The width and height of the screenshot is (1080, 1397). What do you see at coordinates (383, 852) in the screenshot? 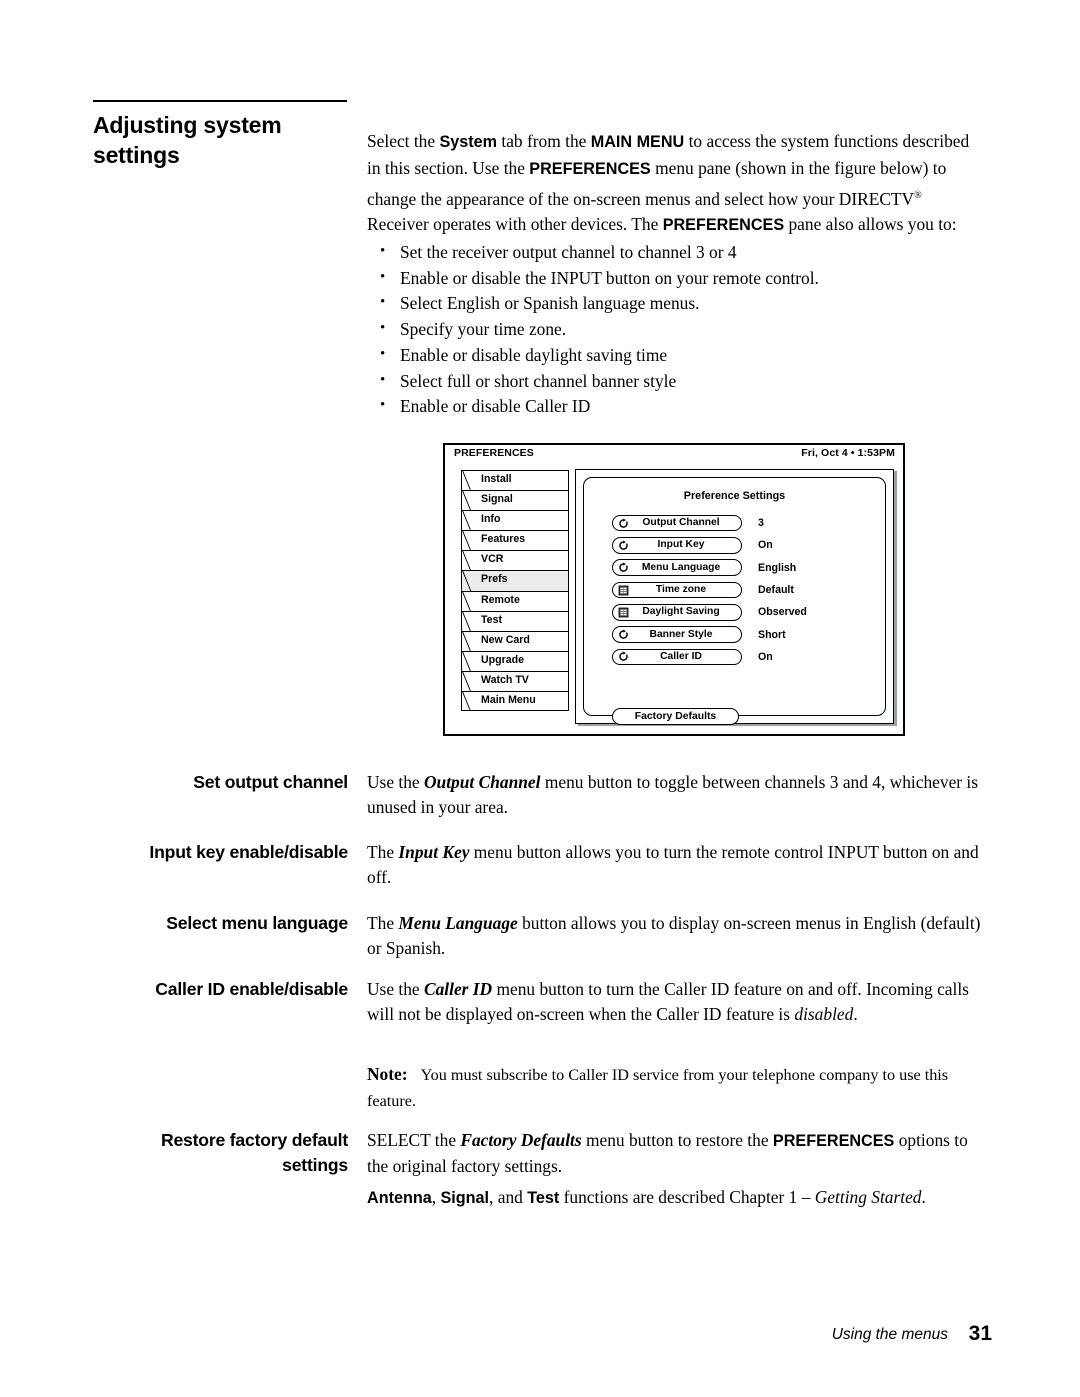
I see `body-text-a: The` at bounding box center [383, 852].